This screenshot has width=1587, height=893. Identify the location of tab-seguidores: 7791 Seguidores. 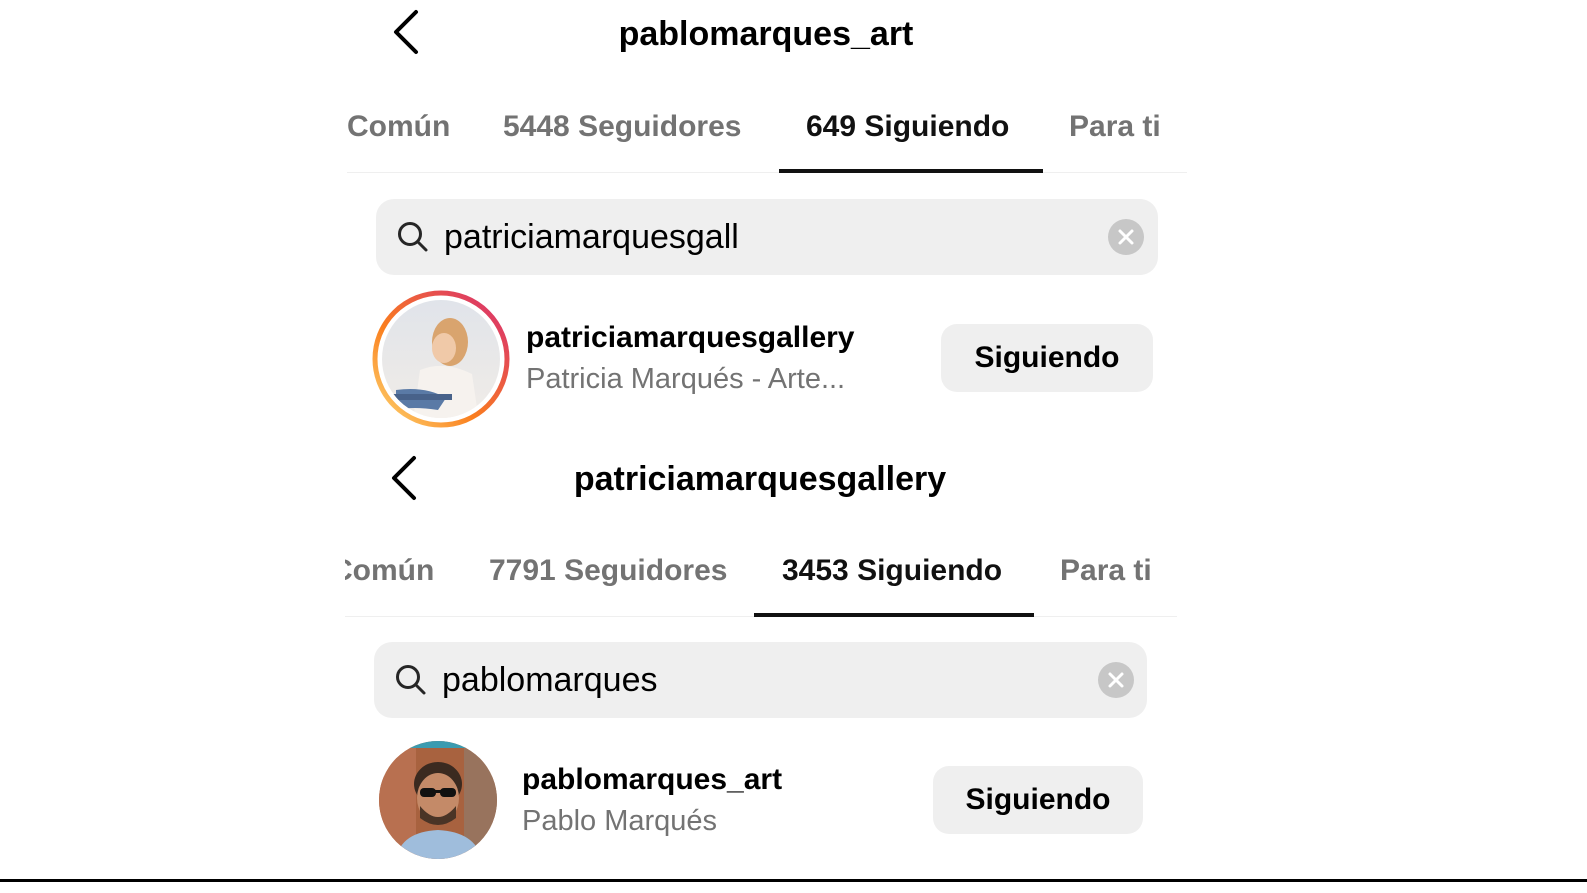
(608, 571).